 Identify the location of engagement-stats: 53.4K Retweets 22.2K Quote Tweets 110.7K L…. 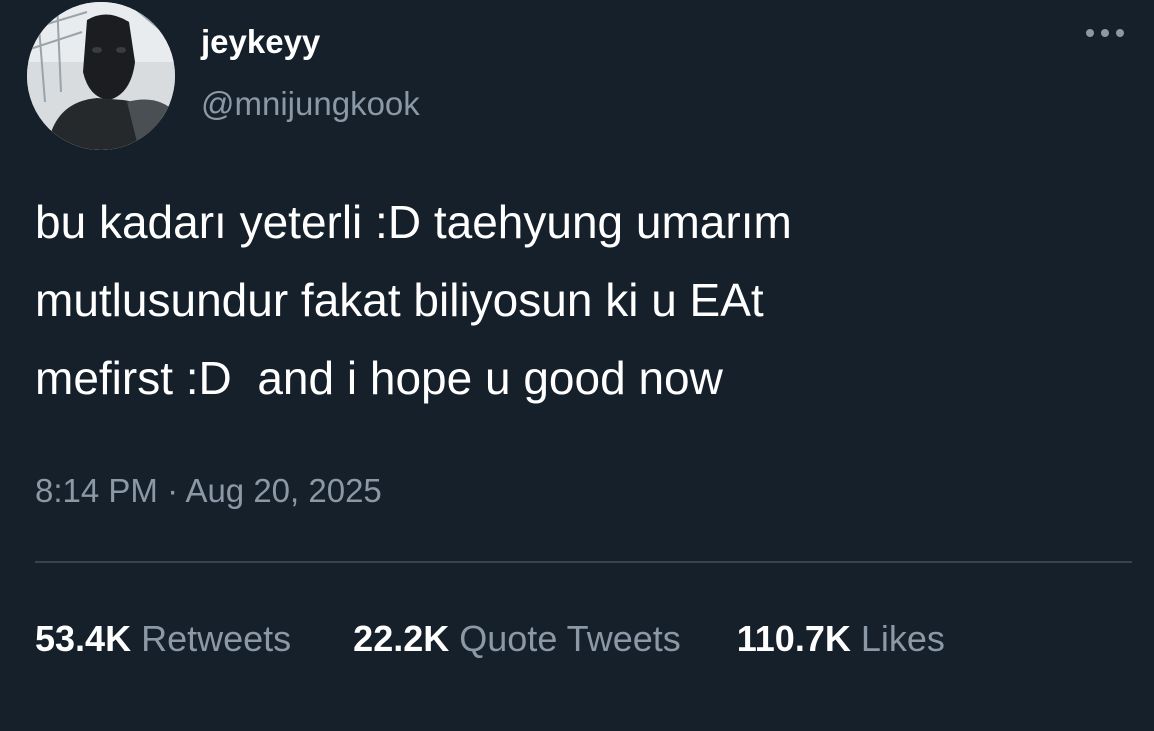
(580, 639).